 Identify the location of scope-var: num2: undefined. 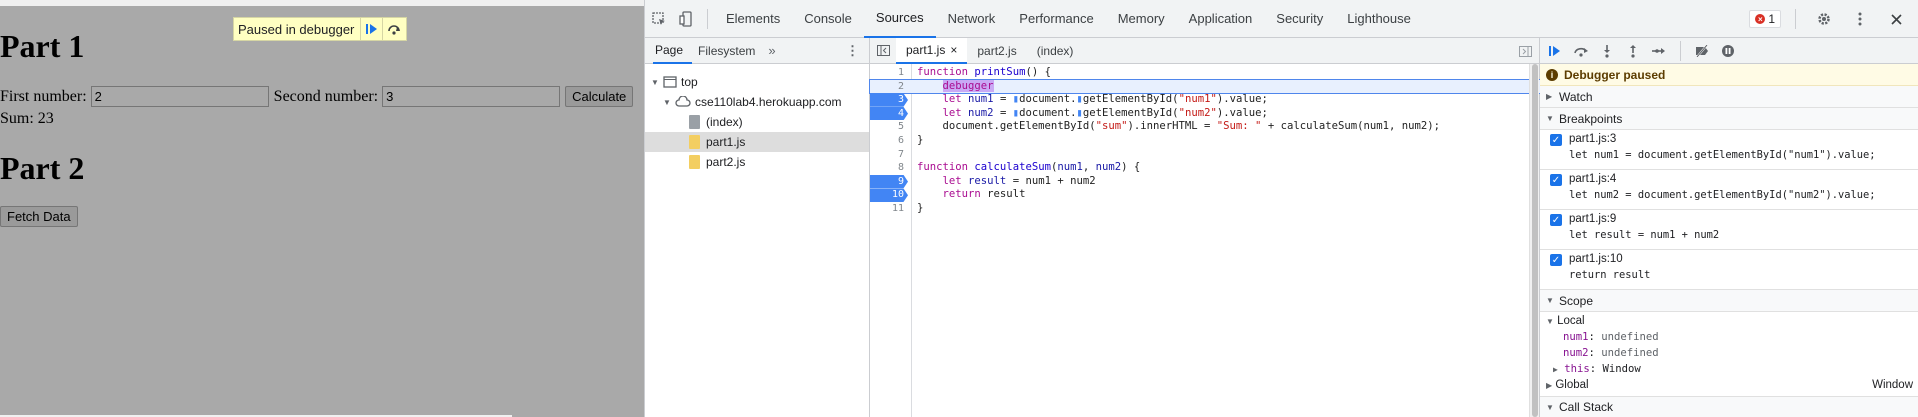
(1611, 353).